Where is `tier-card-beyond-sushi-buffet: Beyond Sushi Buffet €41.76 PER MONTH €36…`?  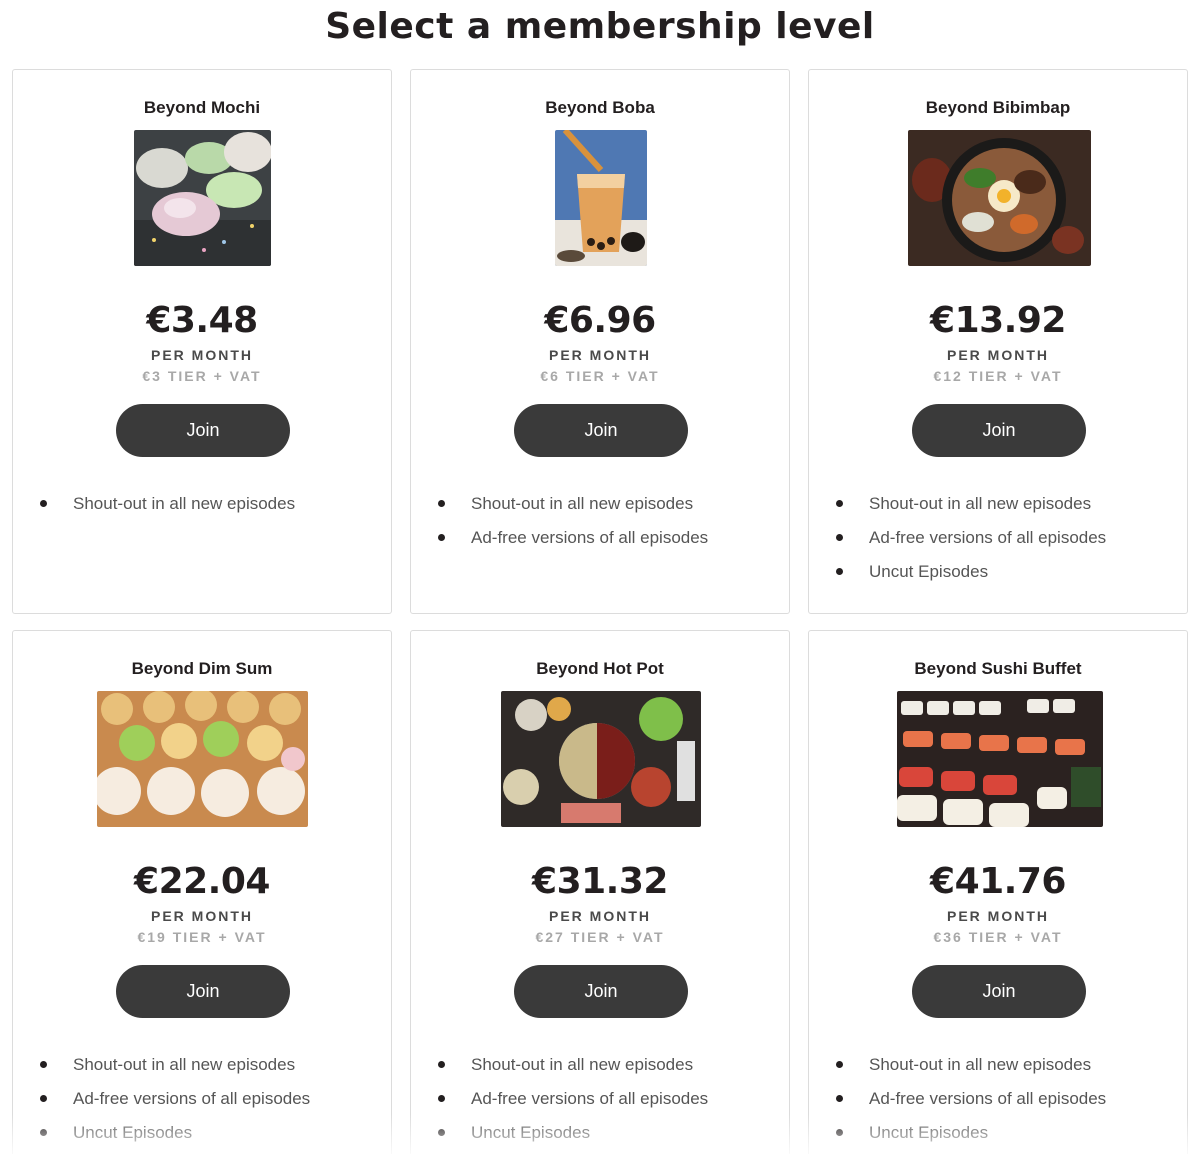 tier-card-beyond-sushi-buffet: Beyond Sushi Buffet €41.76 PER MONTH €36… is located at coordinates (998, 892).